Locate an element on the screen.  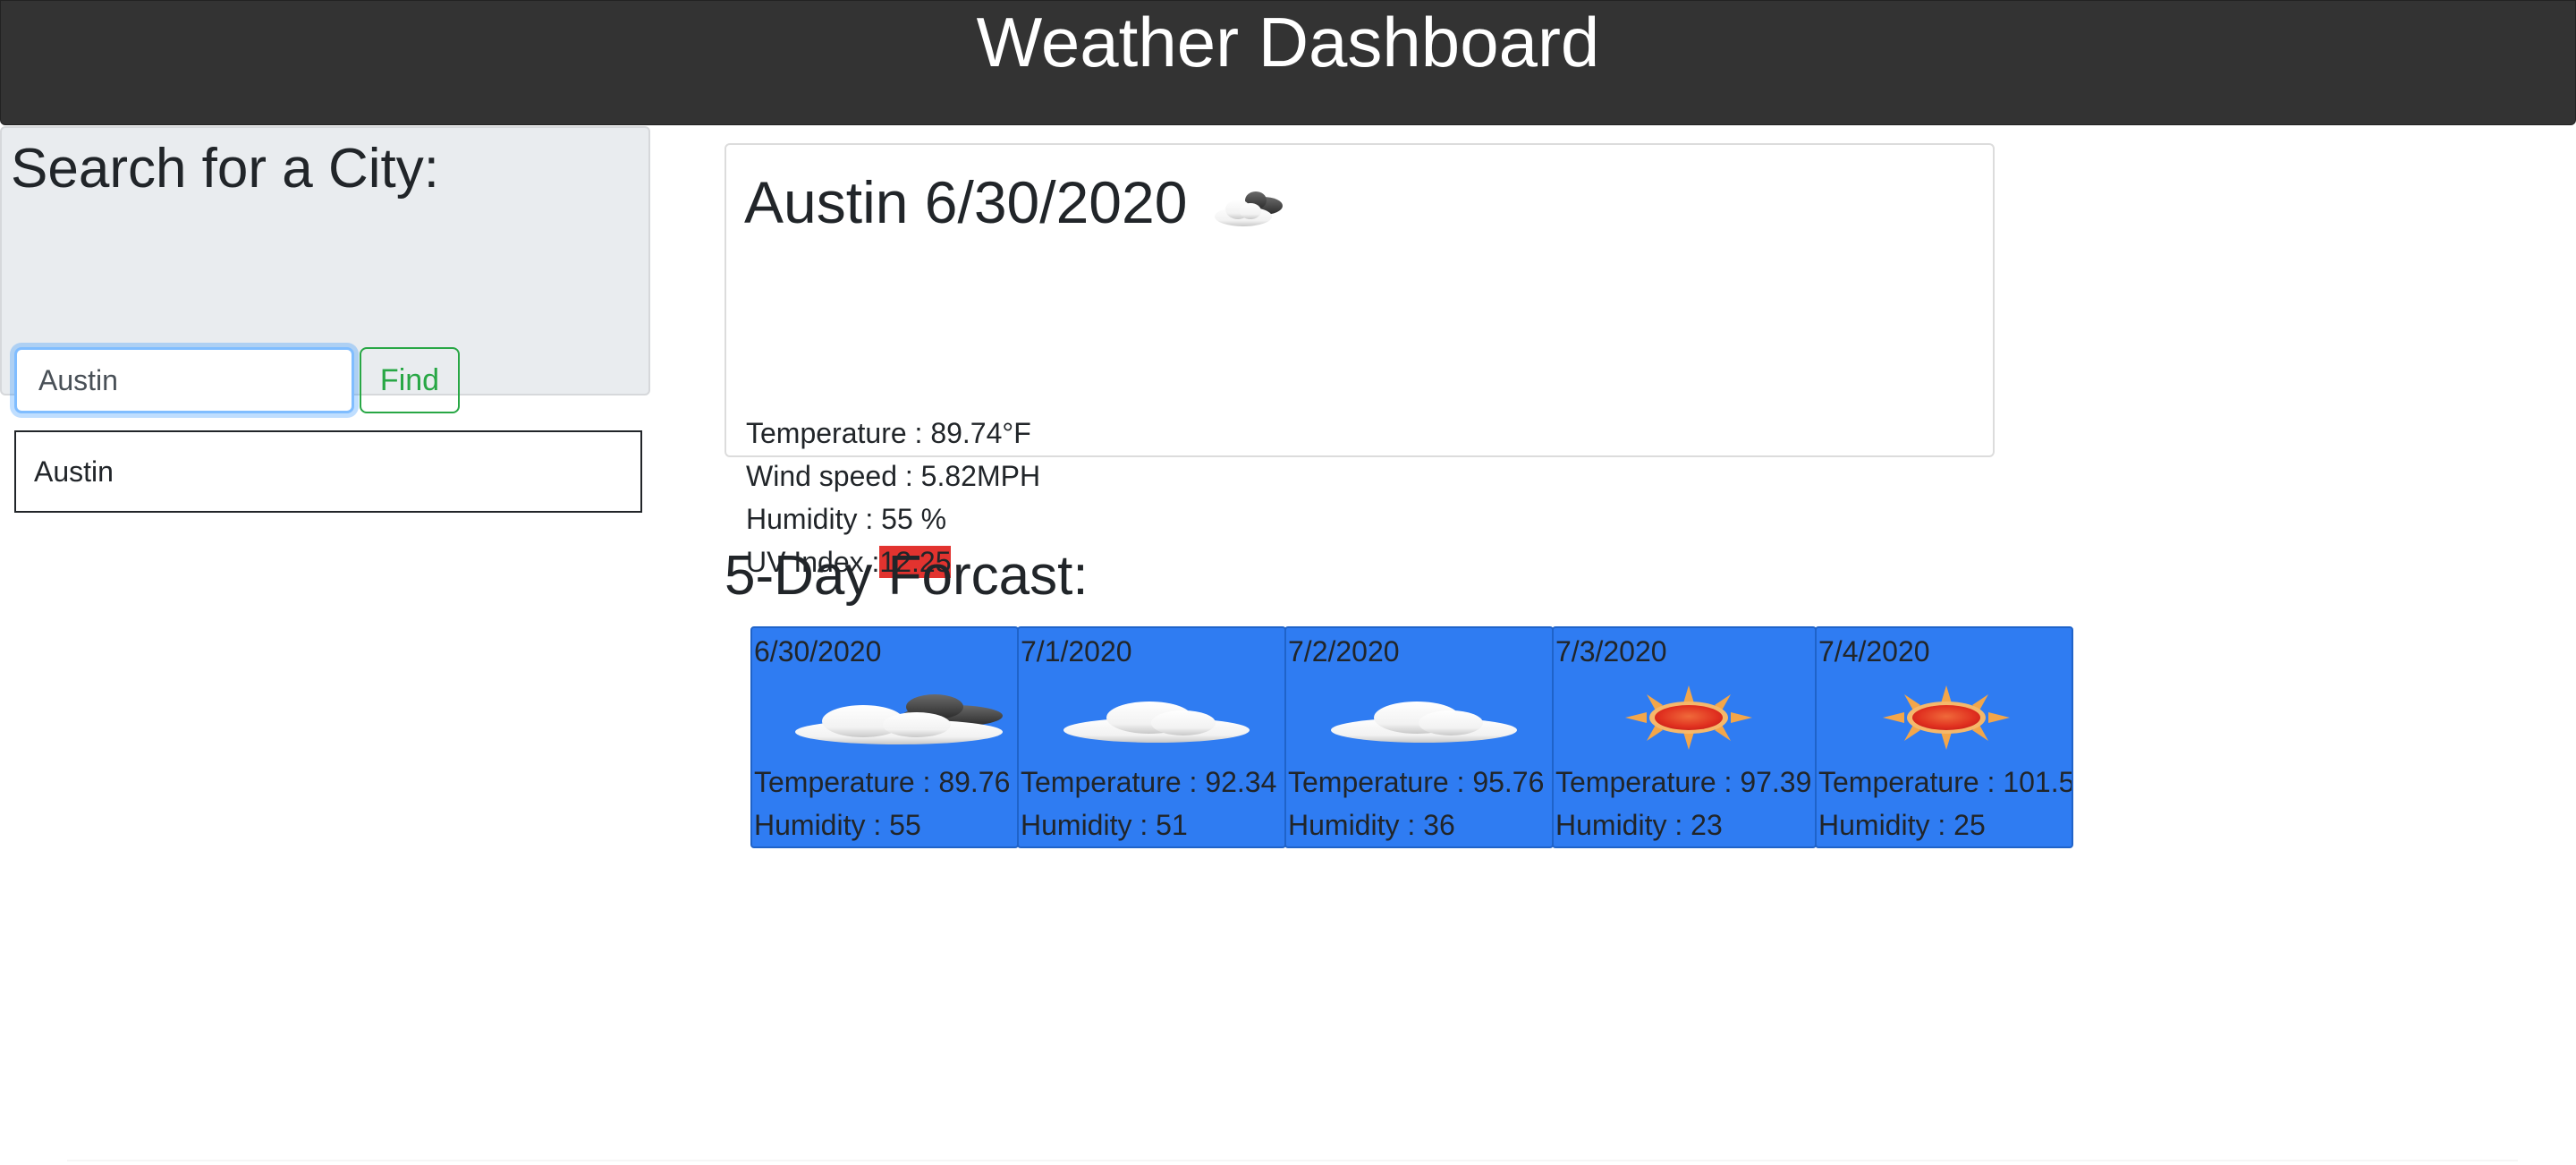
page-title: Weather Dashboard is located at coordinates (1288, 42).